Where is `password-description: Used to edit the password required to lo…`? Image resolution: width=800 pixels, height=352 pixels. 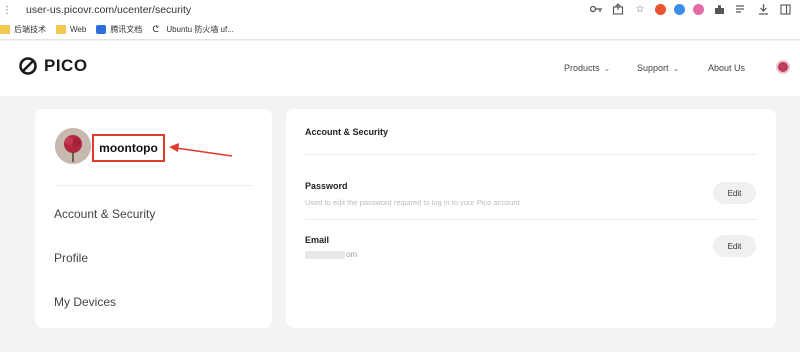
password-description: Used to edit the password required to lo… is located at coordinates (412, 202).